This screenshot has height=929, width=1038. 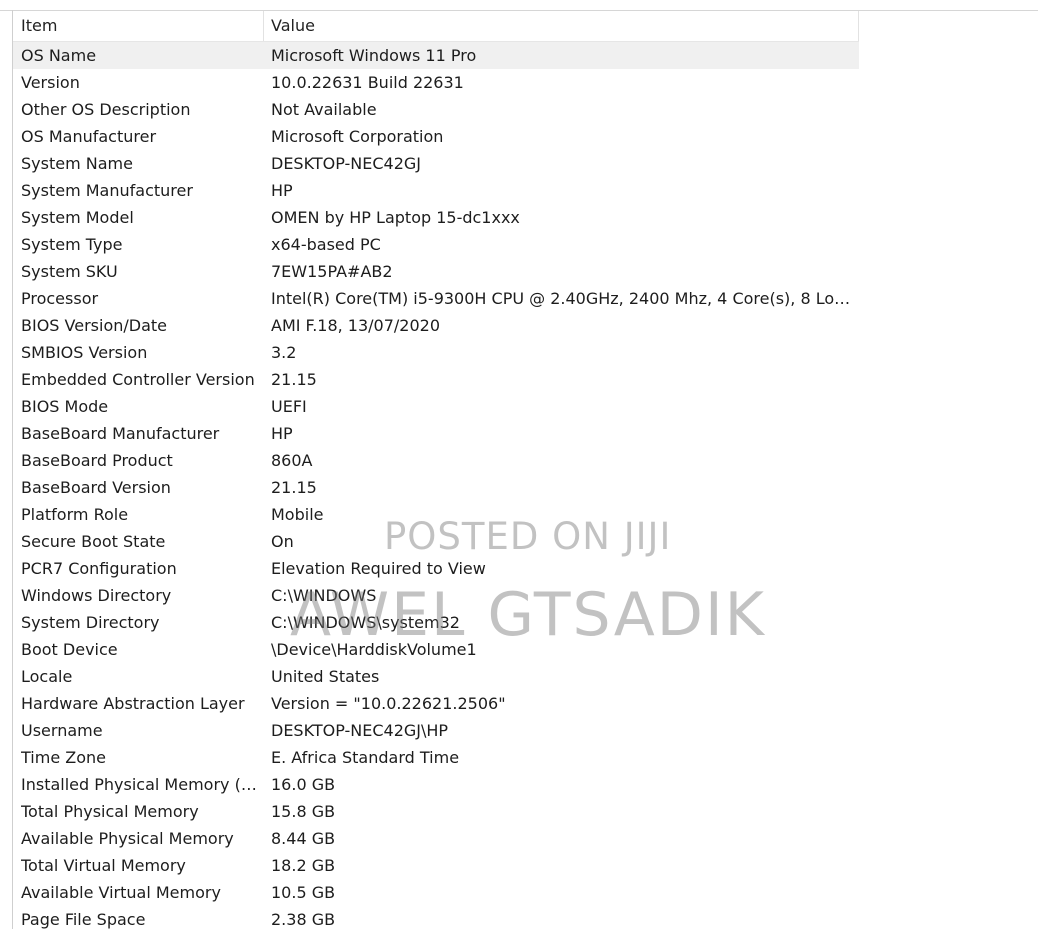 What do you see at coordinates (436, 190) in the screenshot?
I see `list-item: System Manufacturer HP` at bounding box center [436, 190].